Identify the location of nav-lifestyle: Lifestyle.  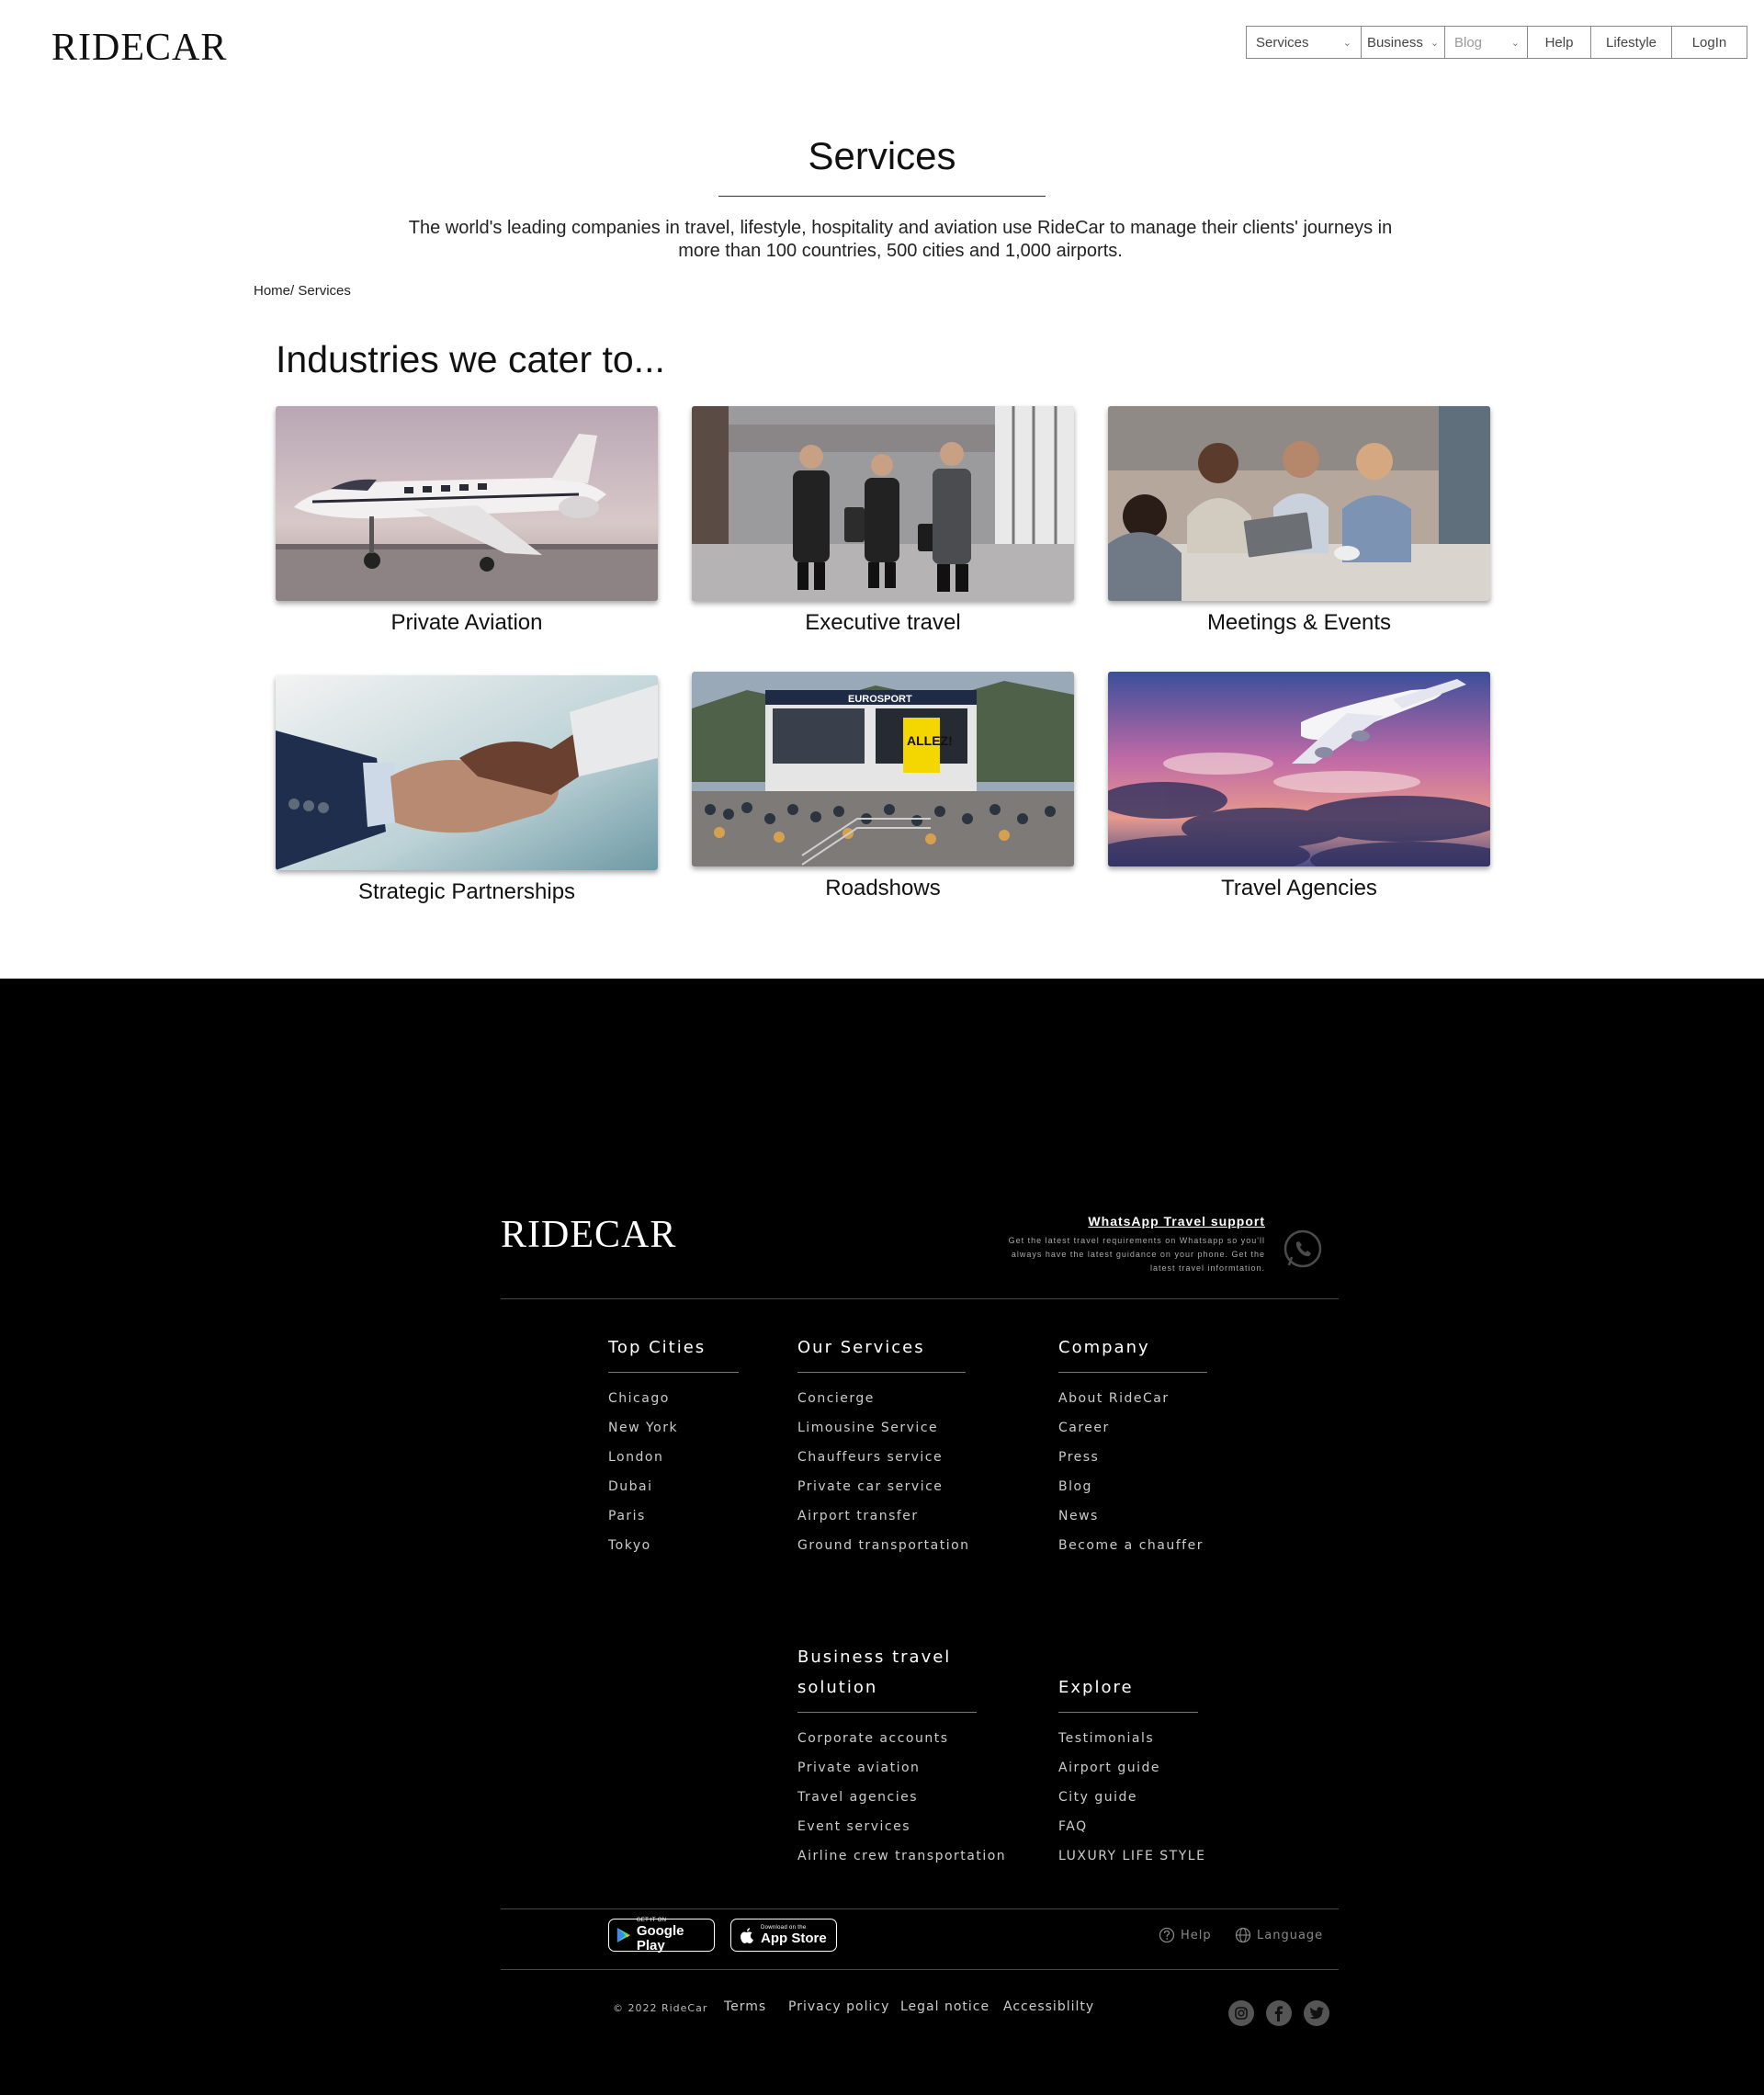
(1631, 42).